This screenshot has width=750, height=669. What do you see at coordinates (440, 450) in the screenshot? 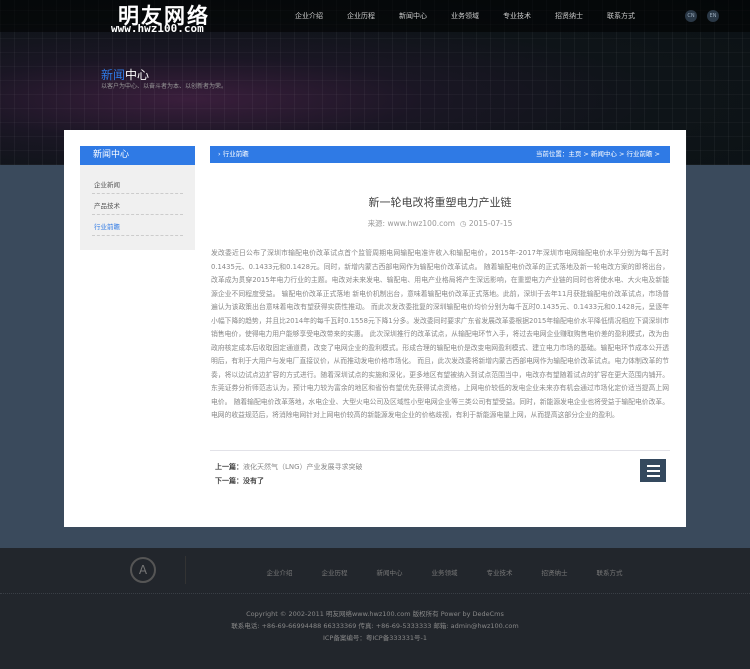
I see `divider` at bounding box center [440, 450].